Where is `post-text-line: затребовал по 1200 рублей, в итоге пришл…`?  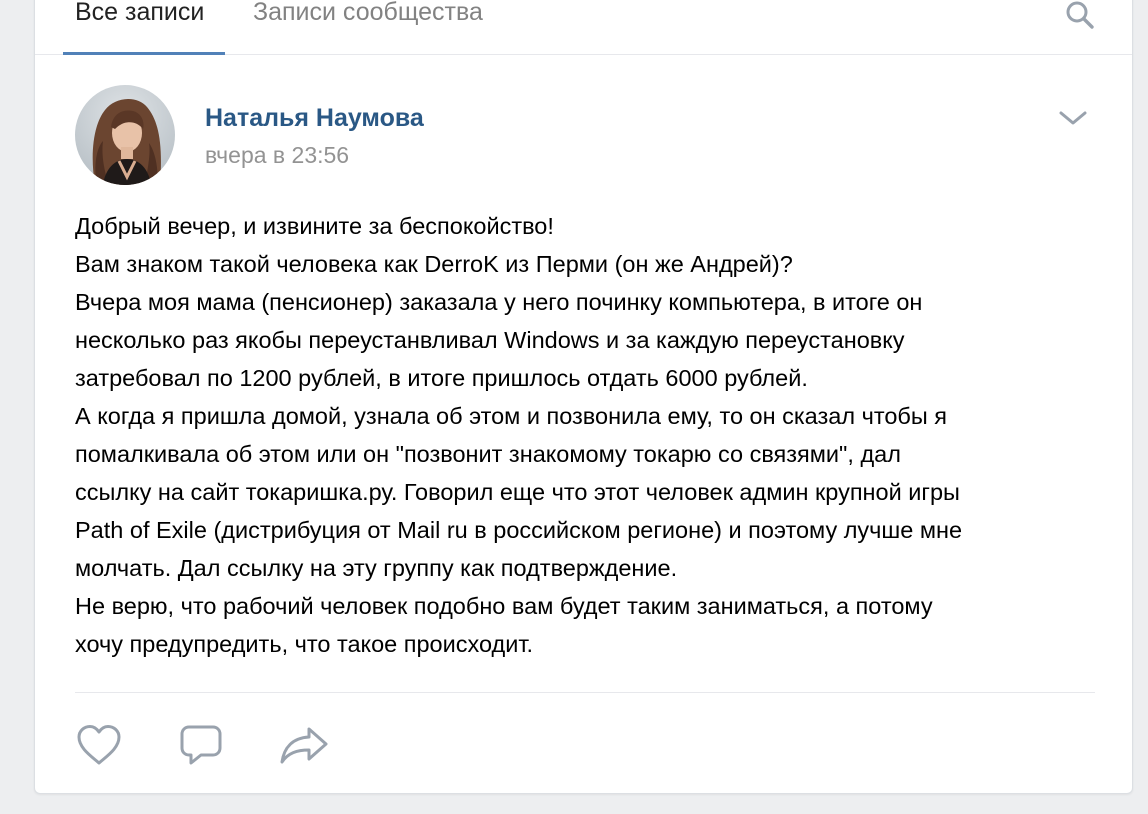 post-text-line: затребовал по 1200 рублей, в итоге пришл… is located at coordinates (441, 378).